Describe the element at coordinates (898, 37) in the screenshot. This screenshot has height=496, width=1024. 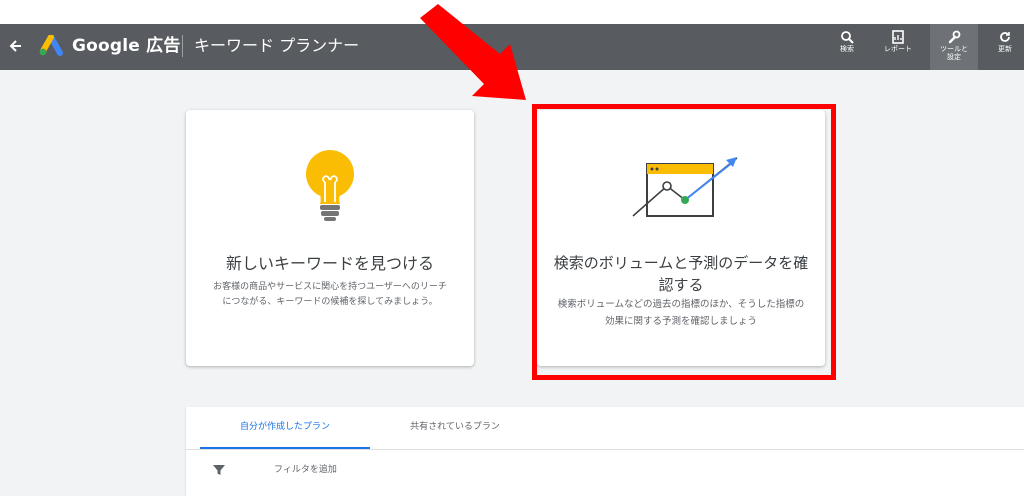
I see `report-icon` at that location.